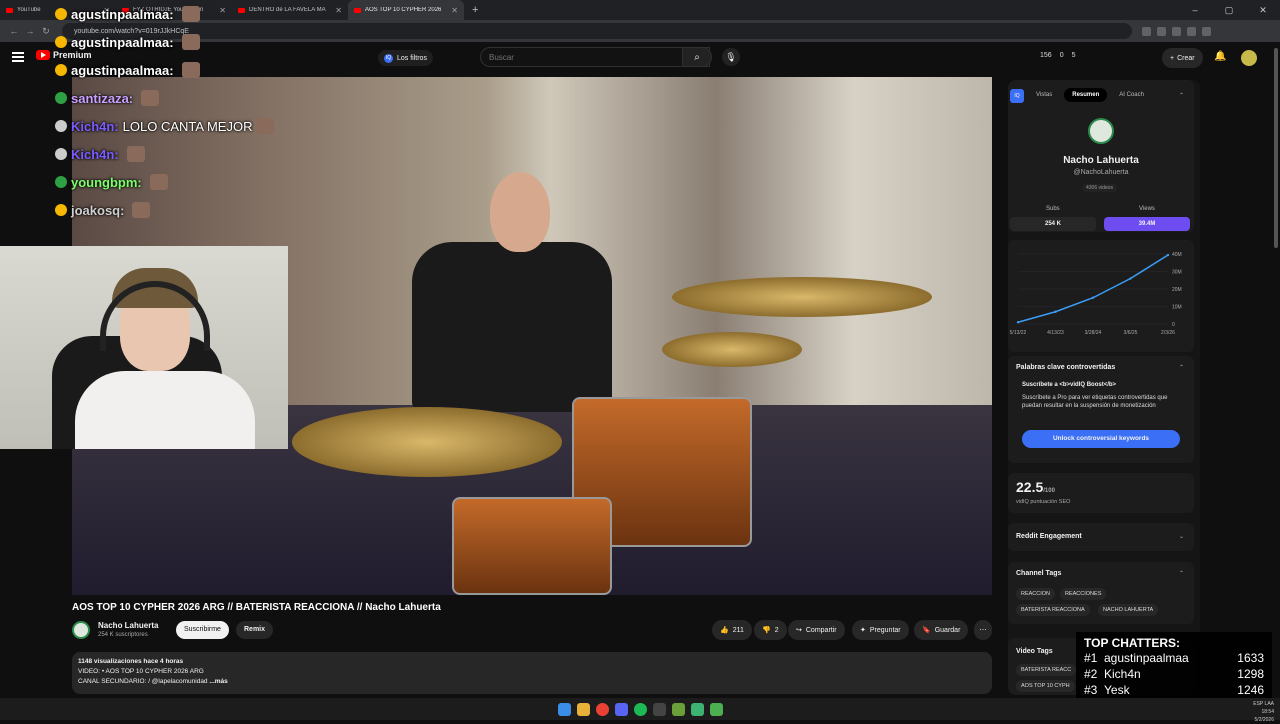 This screenshot has width=1280, height=724. Describe the element at coordinates (131, 661) in the screenshot. I see `view-stats: 1148 visualizaciones hace 4 horas` at that location.